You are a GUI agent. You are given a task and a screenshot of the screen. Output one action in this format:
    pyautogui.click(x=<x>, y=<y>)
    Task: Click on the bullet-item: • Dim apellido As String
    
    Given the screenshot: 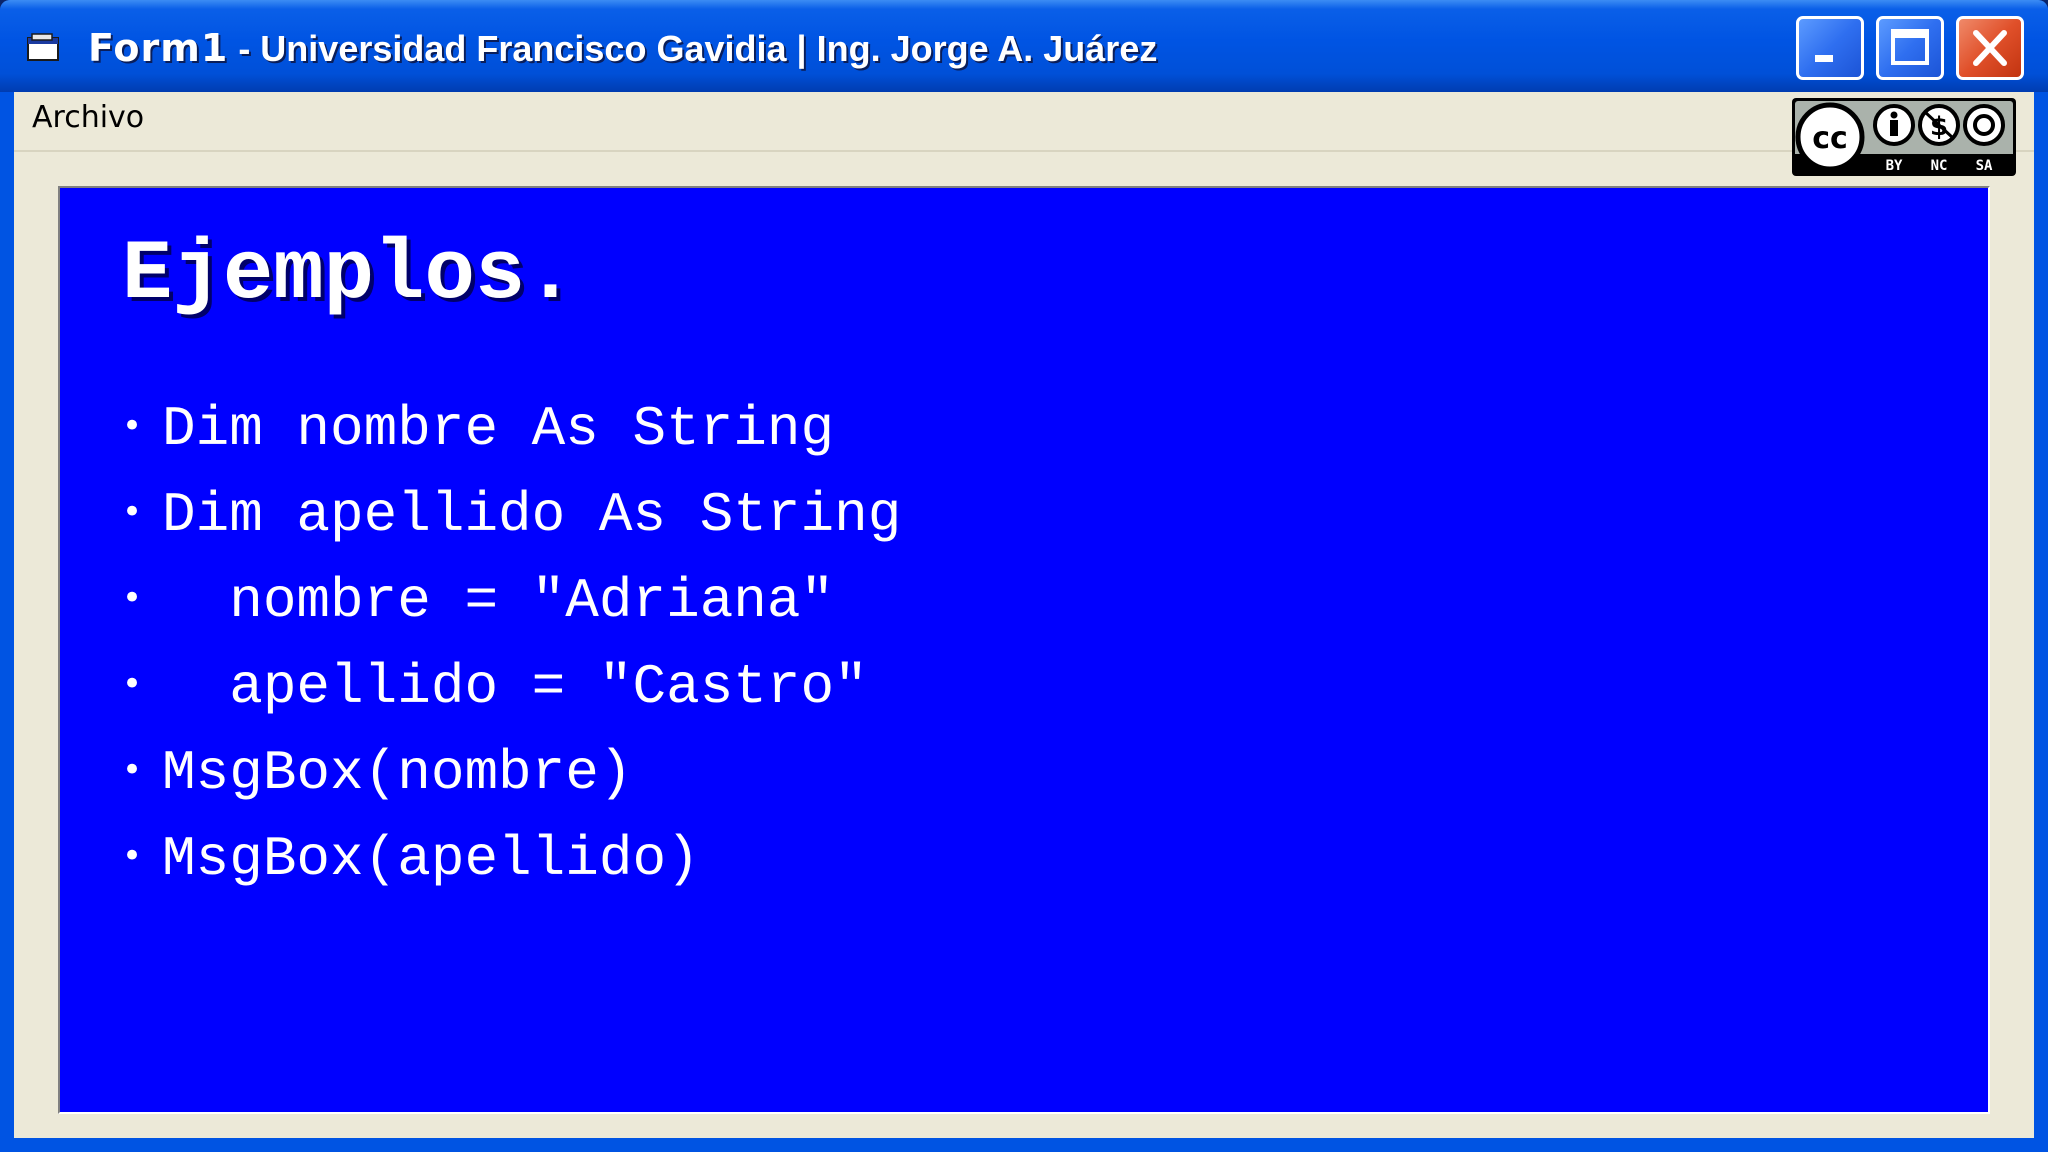 What is the action you would take?
    pyautogui.click(x=511, y=515)
    